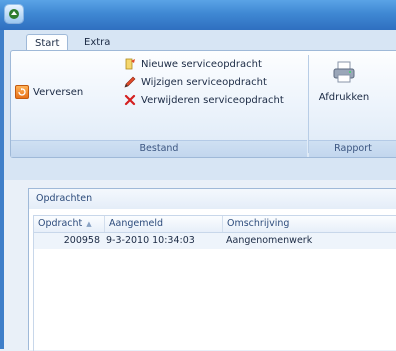 This screenshot has height=351, width=396. Describe the element at coordinates (130, 82) in the screenshot. I see `pencil-icon` at that location.